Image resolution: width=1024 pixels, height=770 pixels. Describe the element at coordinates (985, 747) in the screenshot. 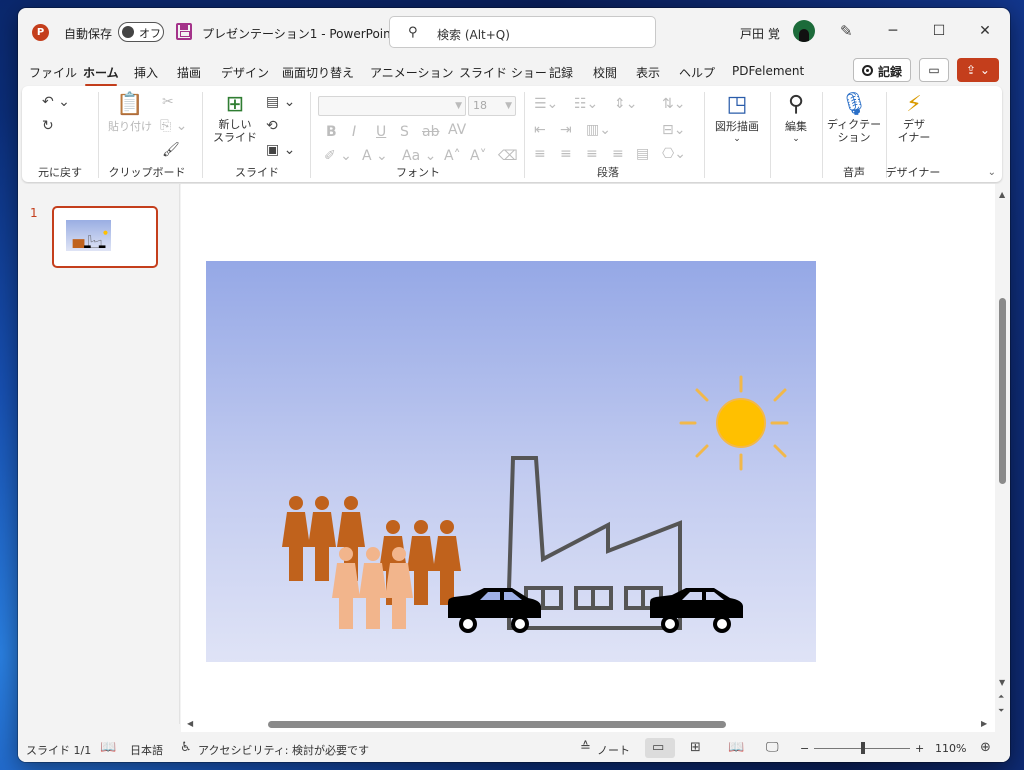

I see `fit-to-window-icon: ⊕` at that location.